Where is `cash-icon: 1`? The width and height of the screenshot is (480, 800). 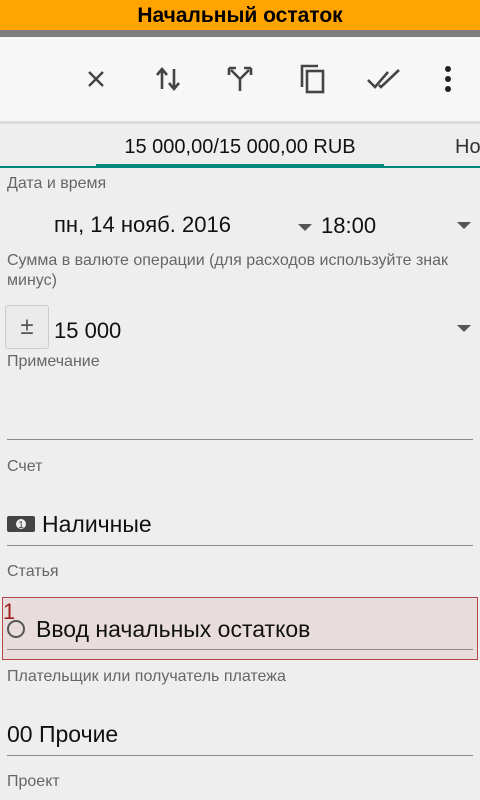
cash-icon: 1 is located at coordinates (21, 526).